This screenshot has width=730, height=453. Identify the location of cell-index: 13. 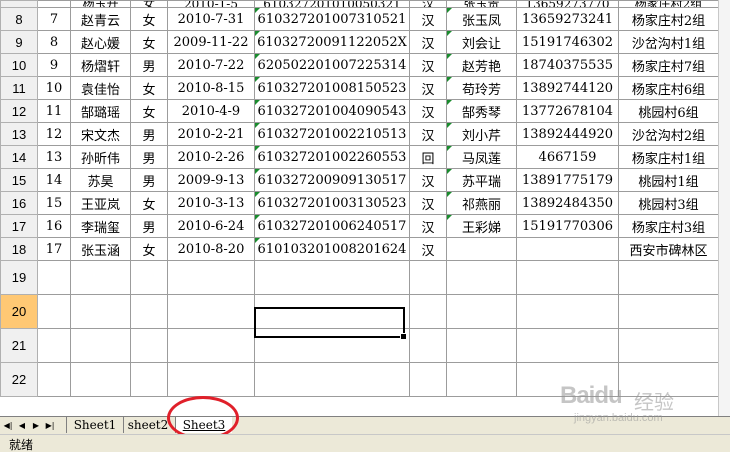
(54, 157).